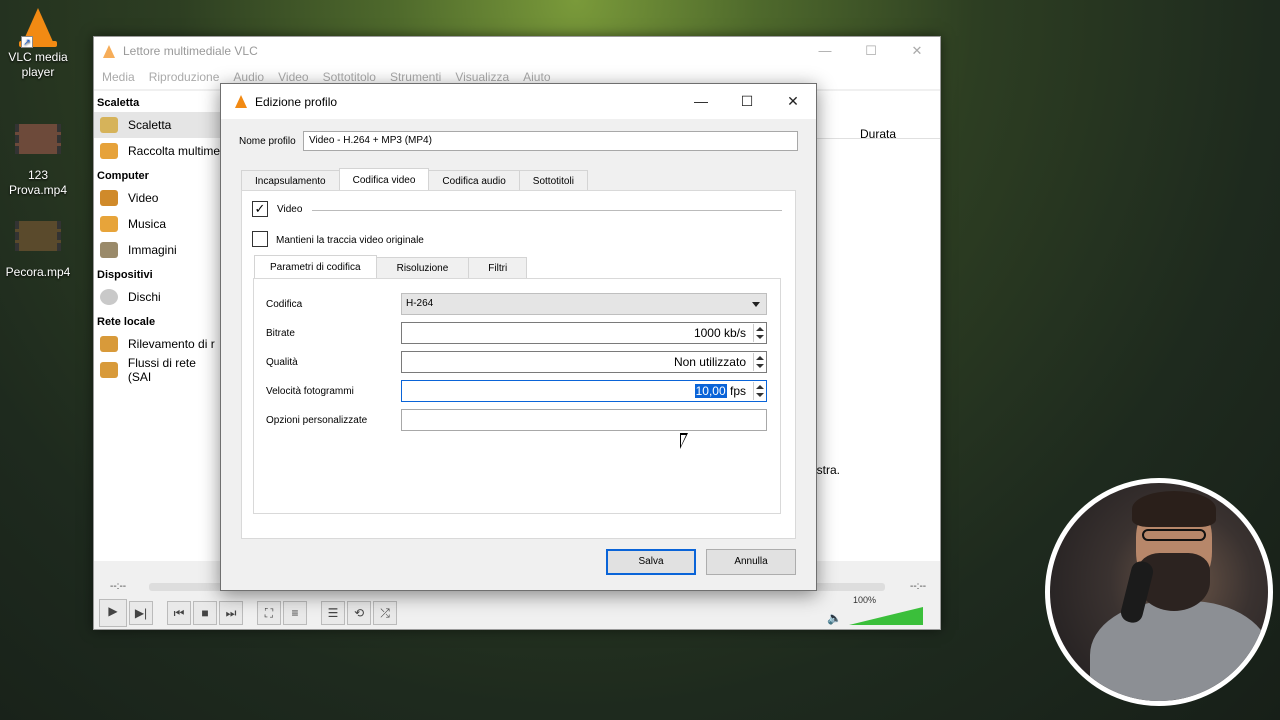 The height and width of the screenshot is (720, 1280). What do you see at coordinates (550, 141) in the screenshot?
I see `profile-name-input: Video - H.264 + MP3 (MP4)` at bounding box center [550, 141].